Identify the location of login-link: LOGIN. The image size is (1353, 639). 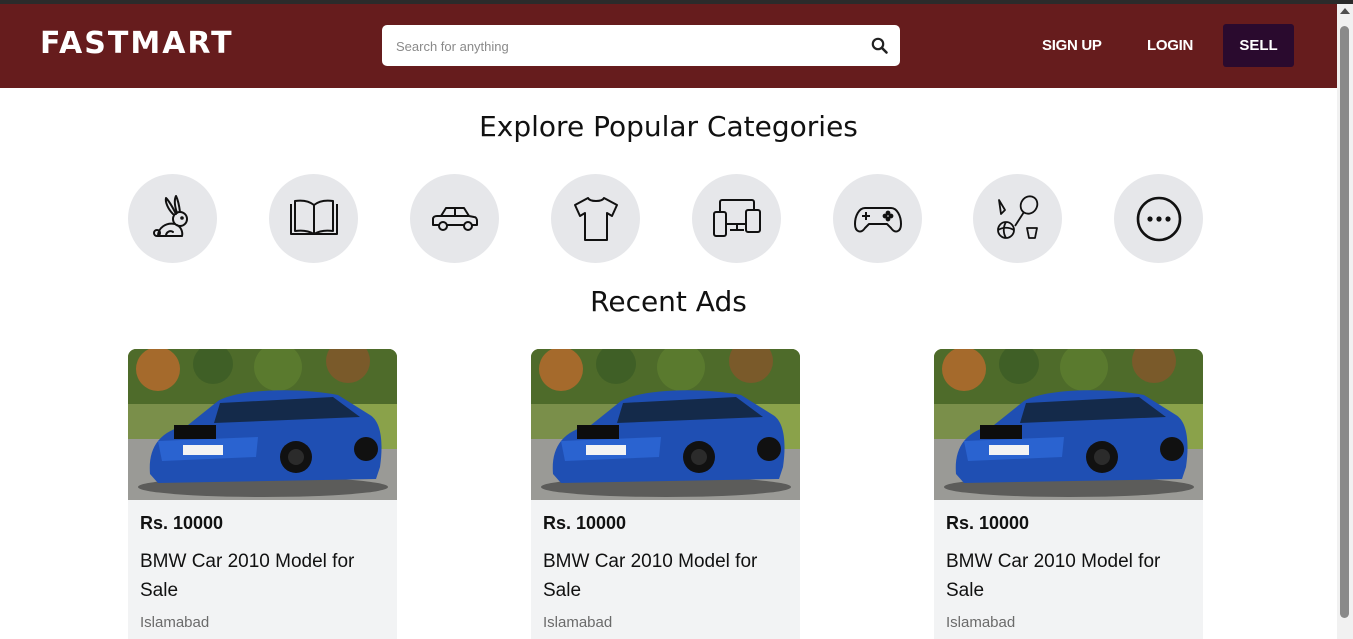
(1170, 45).